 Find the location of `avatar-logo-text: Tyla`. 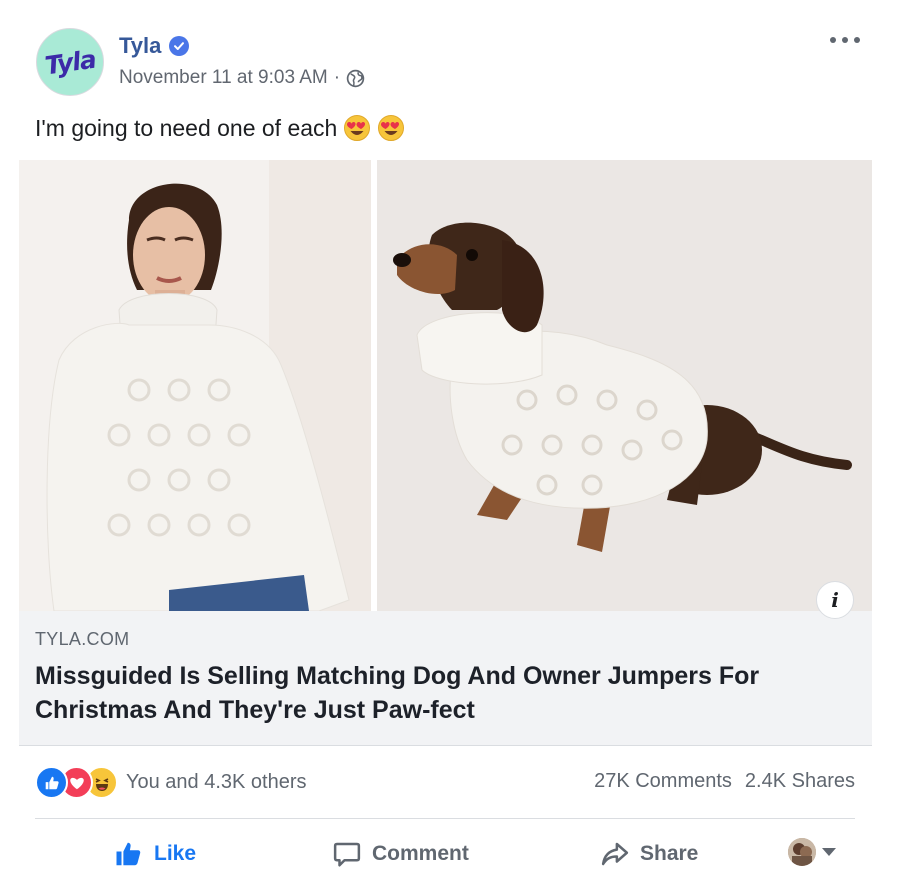

avatar-logo-text: Tyla is located at coordinates (70, 62).